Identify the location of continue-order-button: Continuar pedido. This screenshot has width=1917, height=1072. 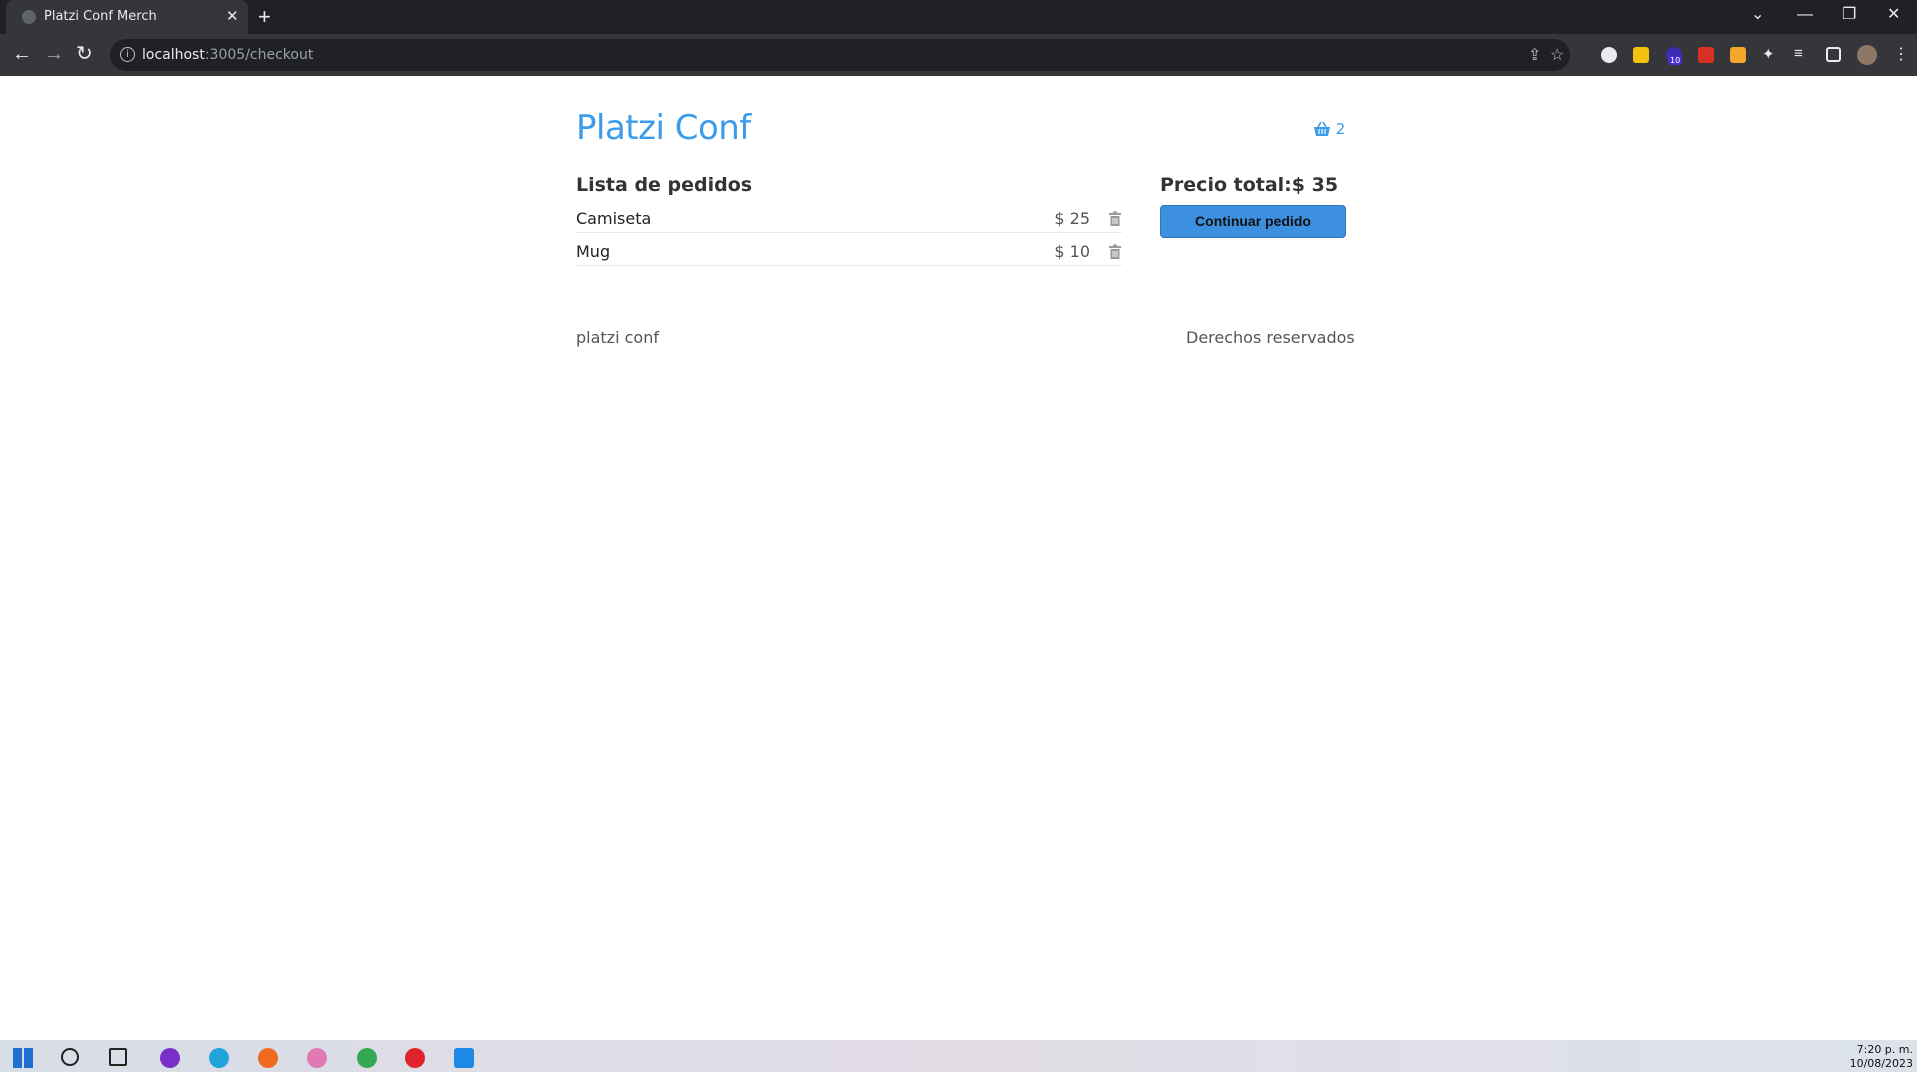
(1253, 221).